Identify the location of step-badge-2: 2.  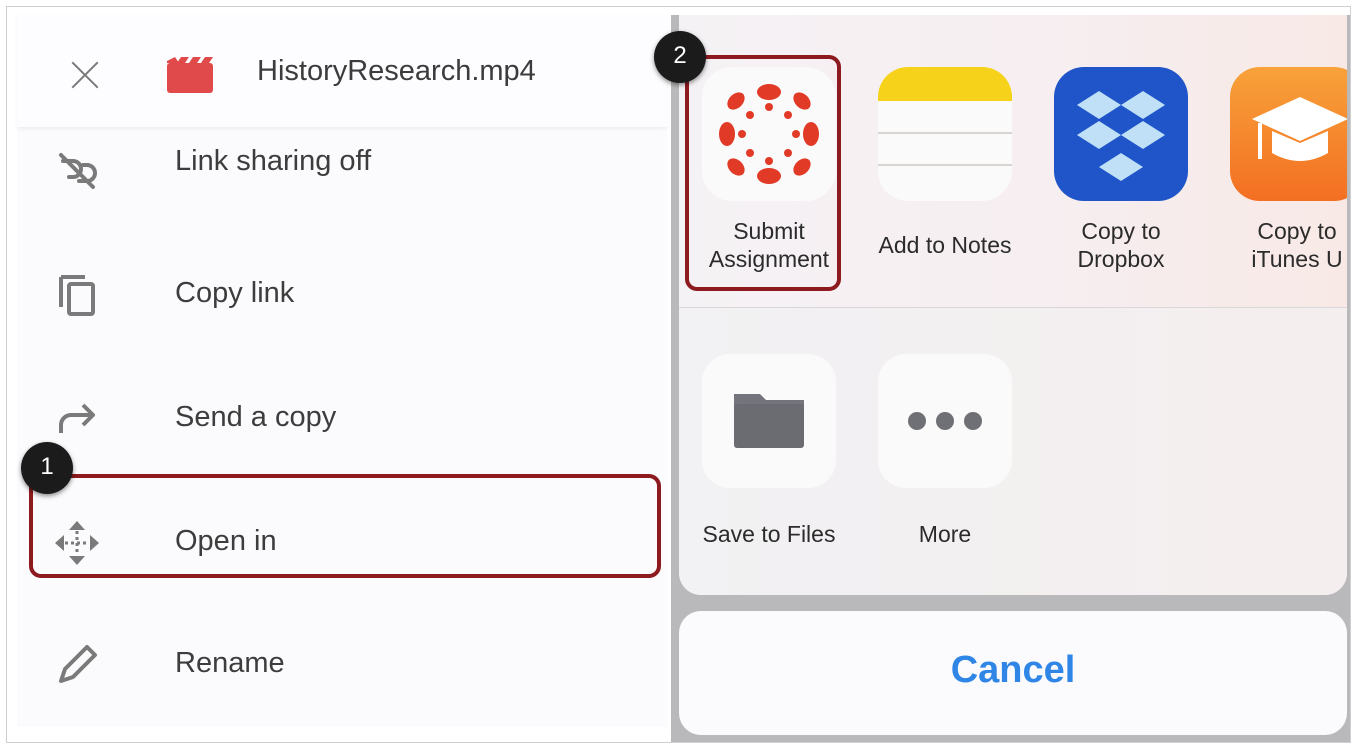
(680, 57).